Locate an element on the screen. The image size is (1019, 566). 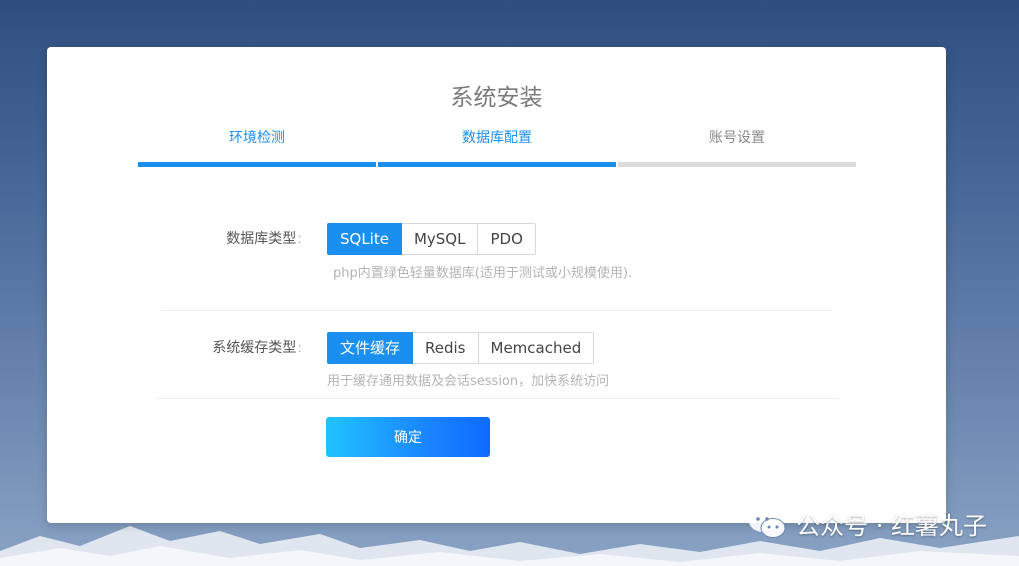
wechat-icon is located at coordinates (767, 523).